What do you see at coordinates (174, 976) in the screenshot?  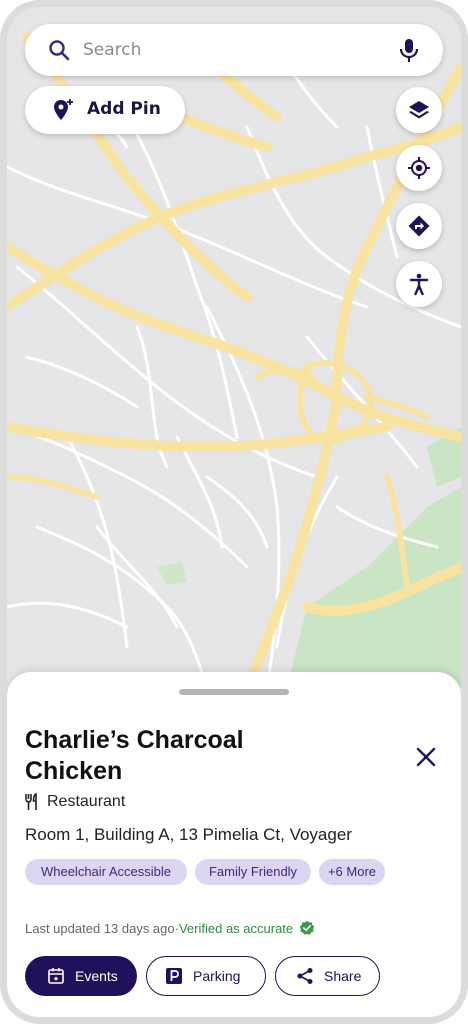 I see `parking-icon` at bounding box center [174, 976].